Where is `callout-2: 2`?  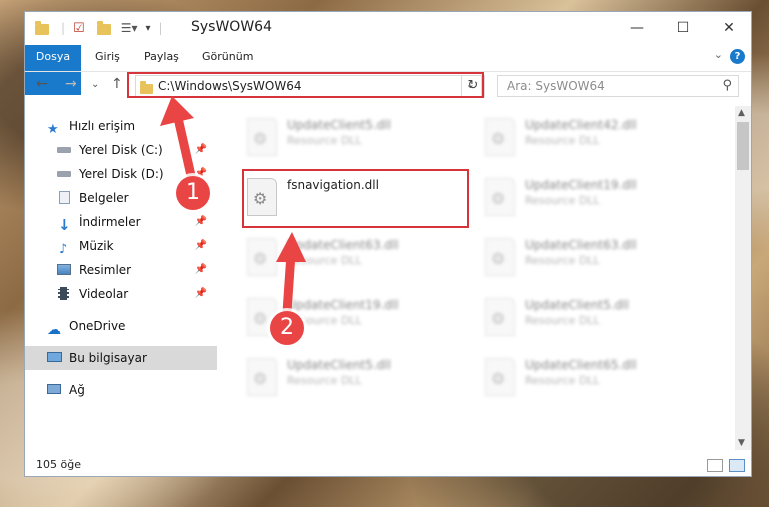
callout-2: 2 is located at coordinates (287, 328).